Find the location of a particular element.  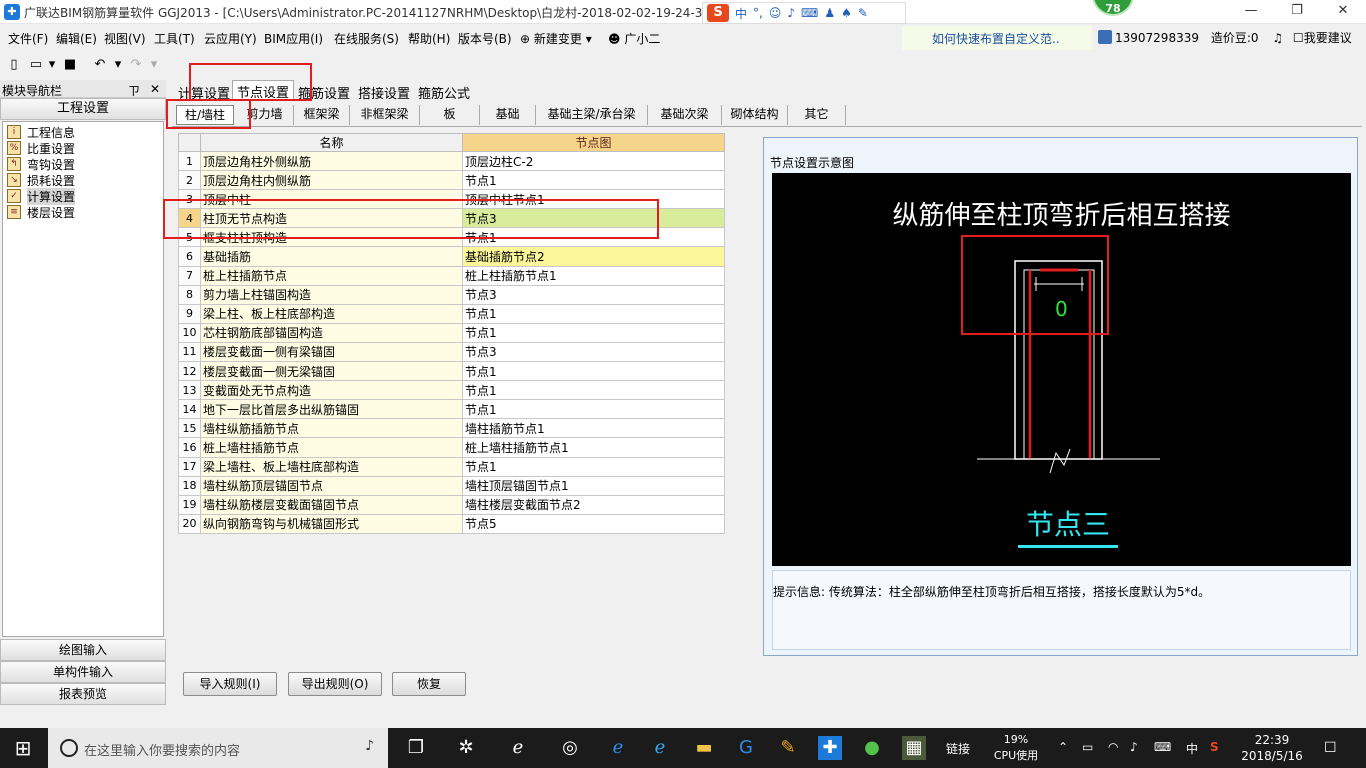

subtab-foundation: 基础 is located at coordinates (508, 115).